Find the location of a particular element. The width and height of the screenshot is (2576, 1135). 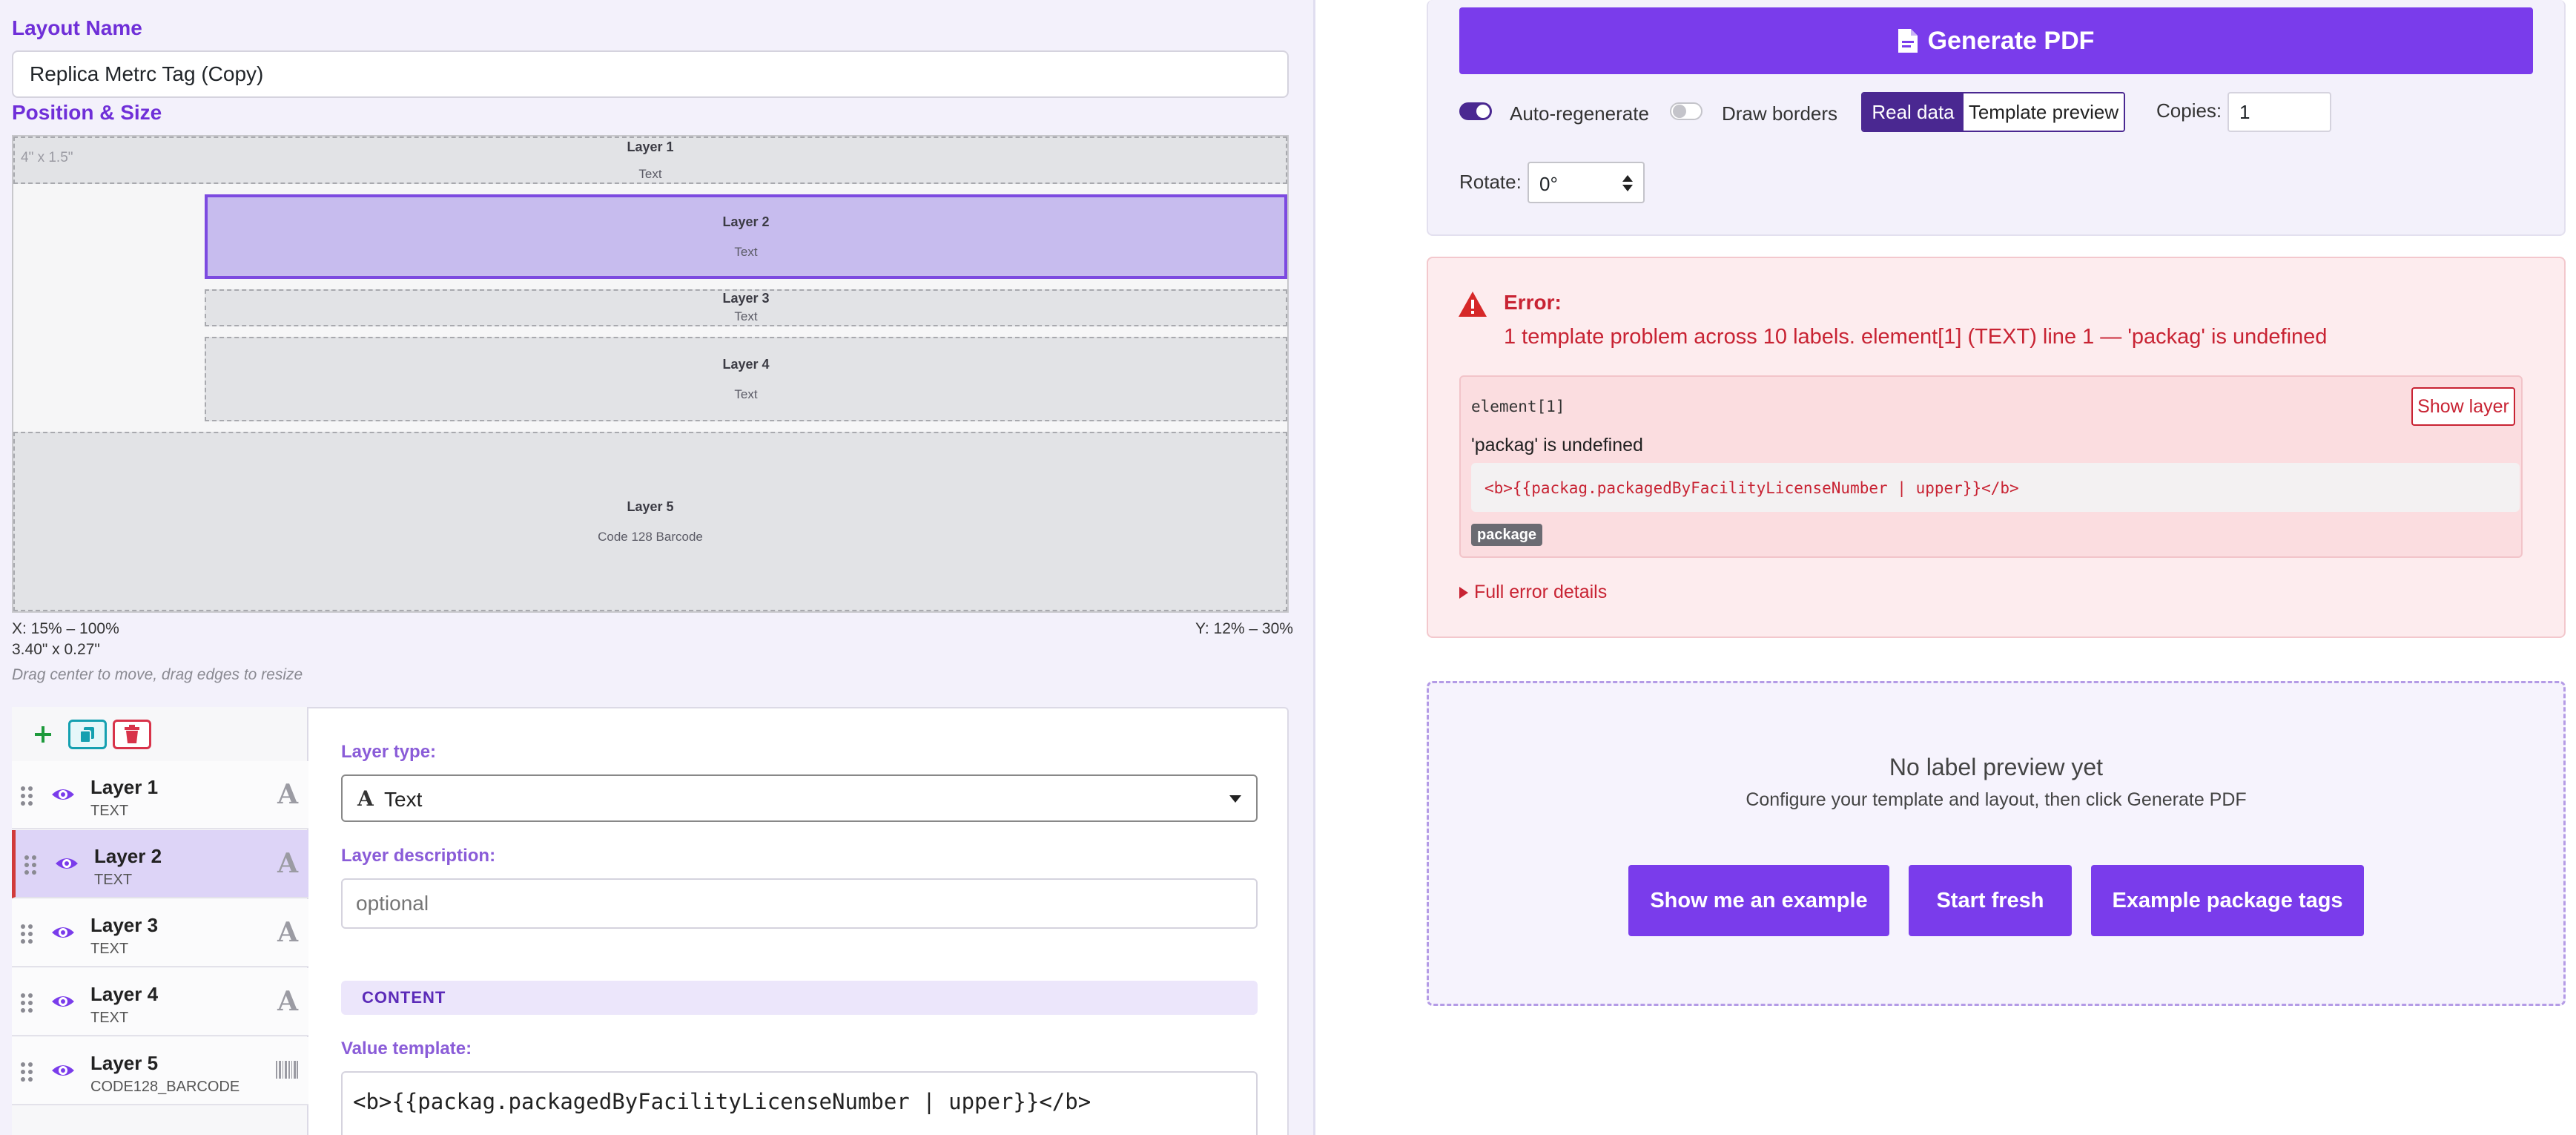

start-fresh-button: Start fresh is located at coordinates (1990, 901).